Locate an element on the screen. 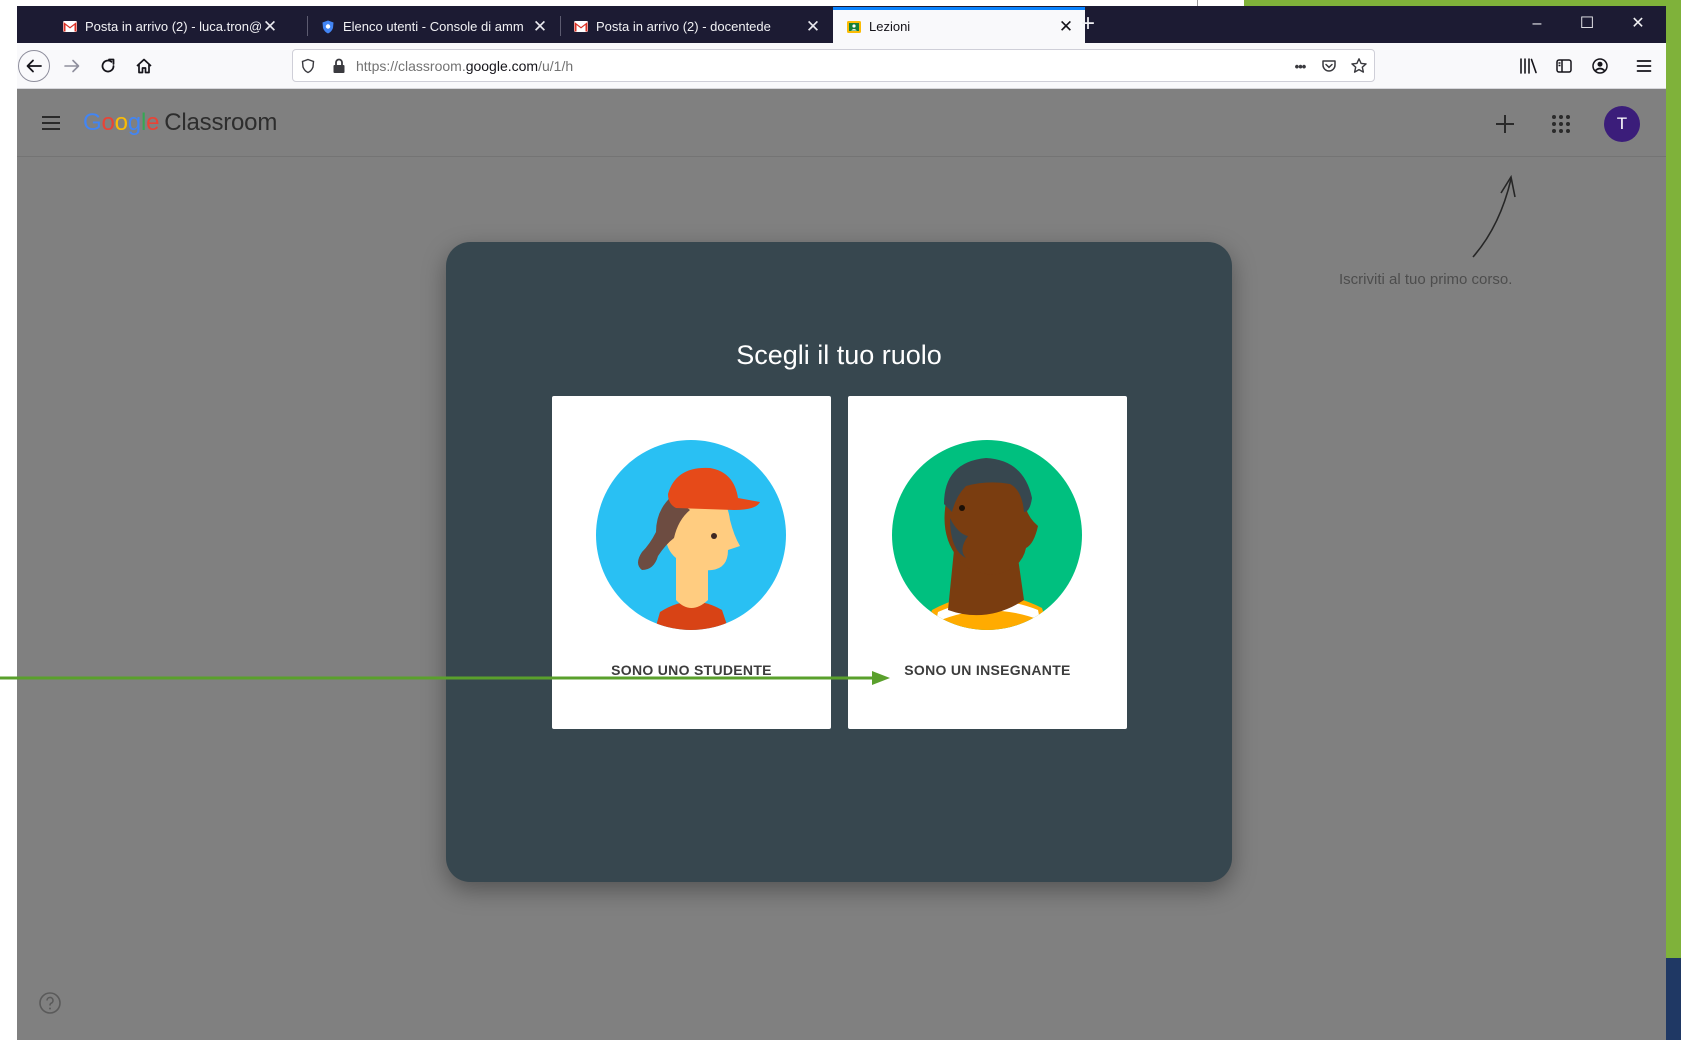  back-button is located at coordinates (34, 66).